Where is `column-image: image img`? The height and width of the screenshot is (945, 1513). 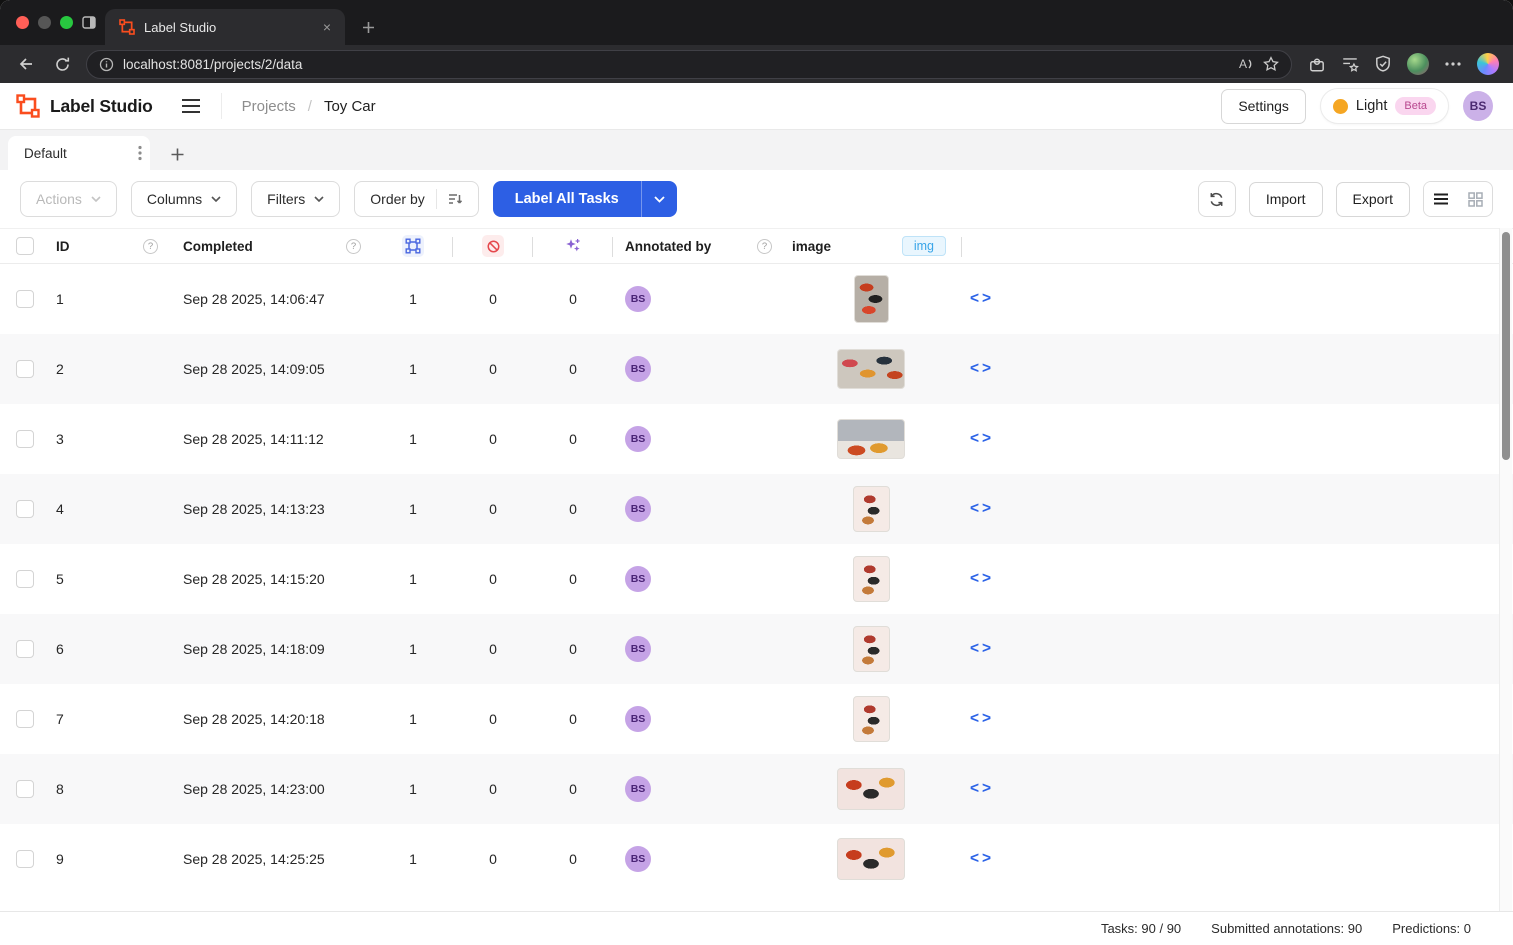
column-image: image img is located at coordinates (871, 246).